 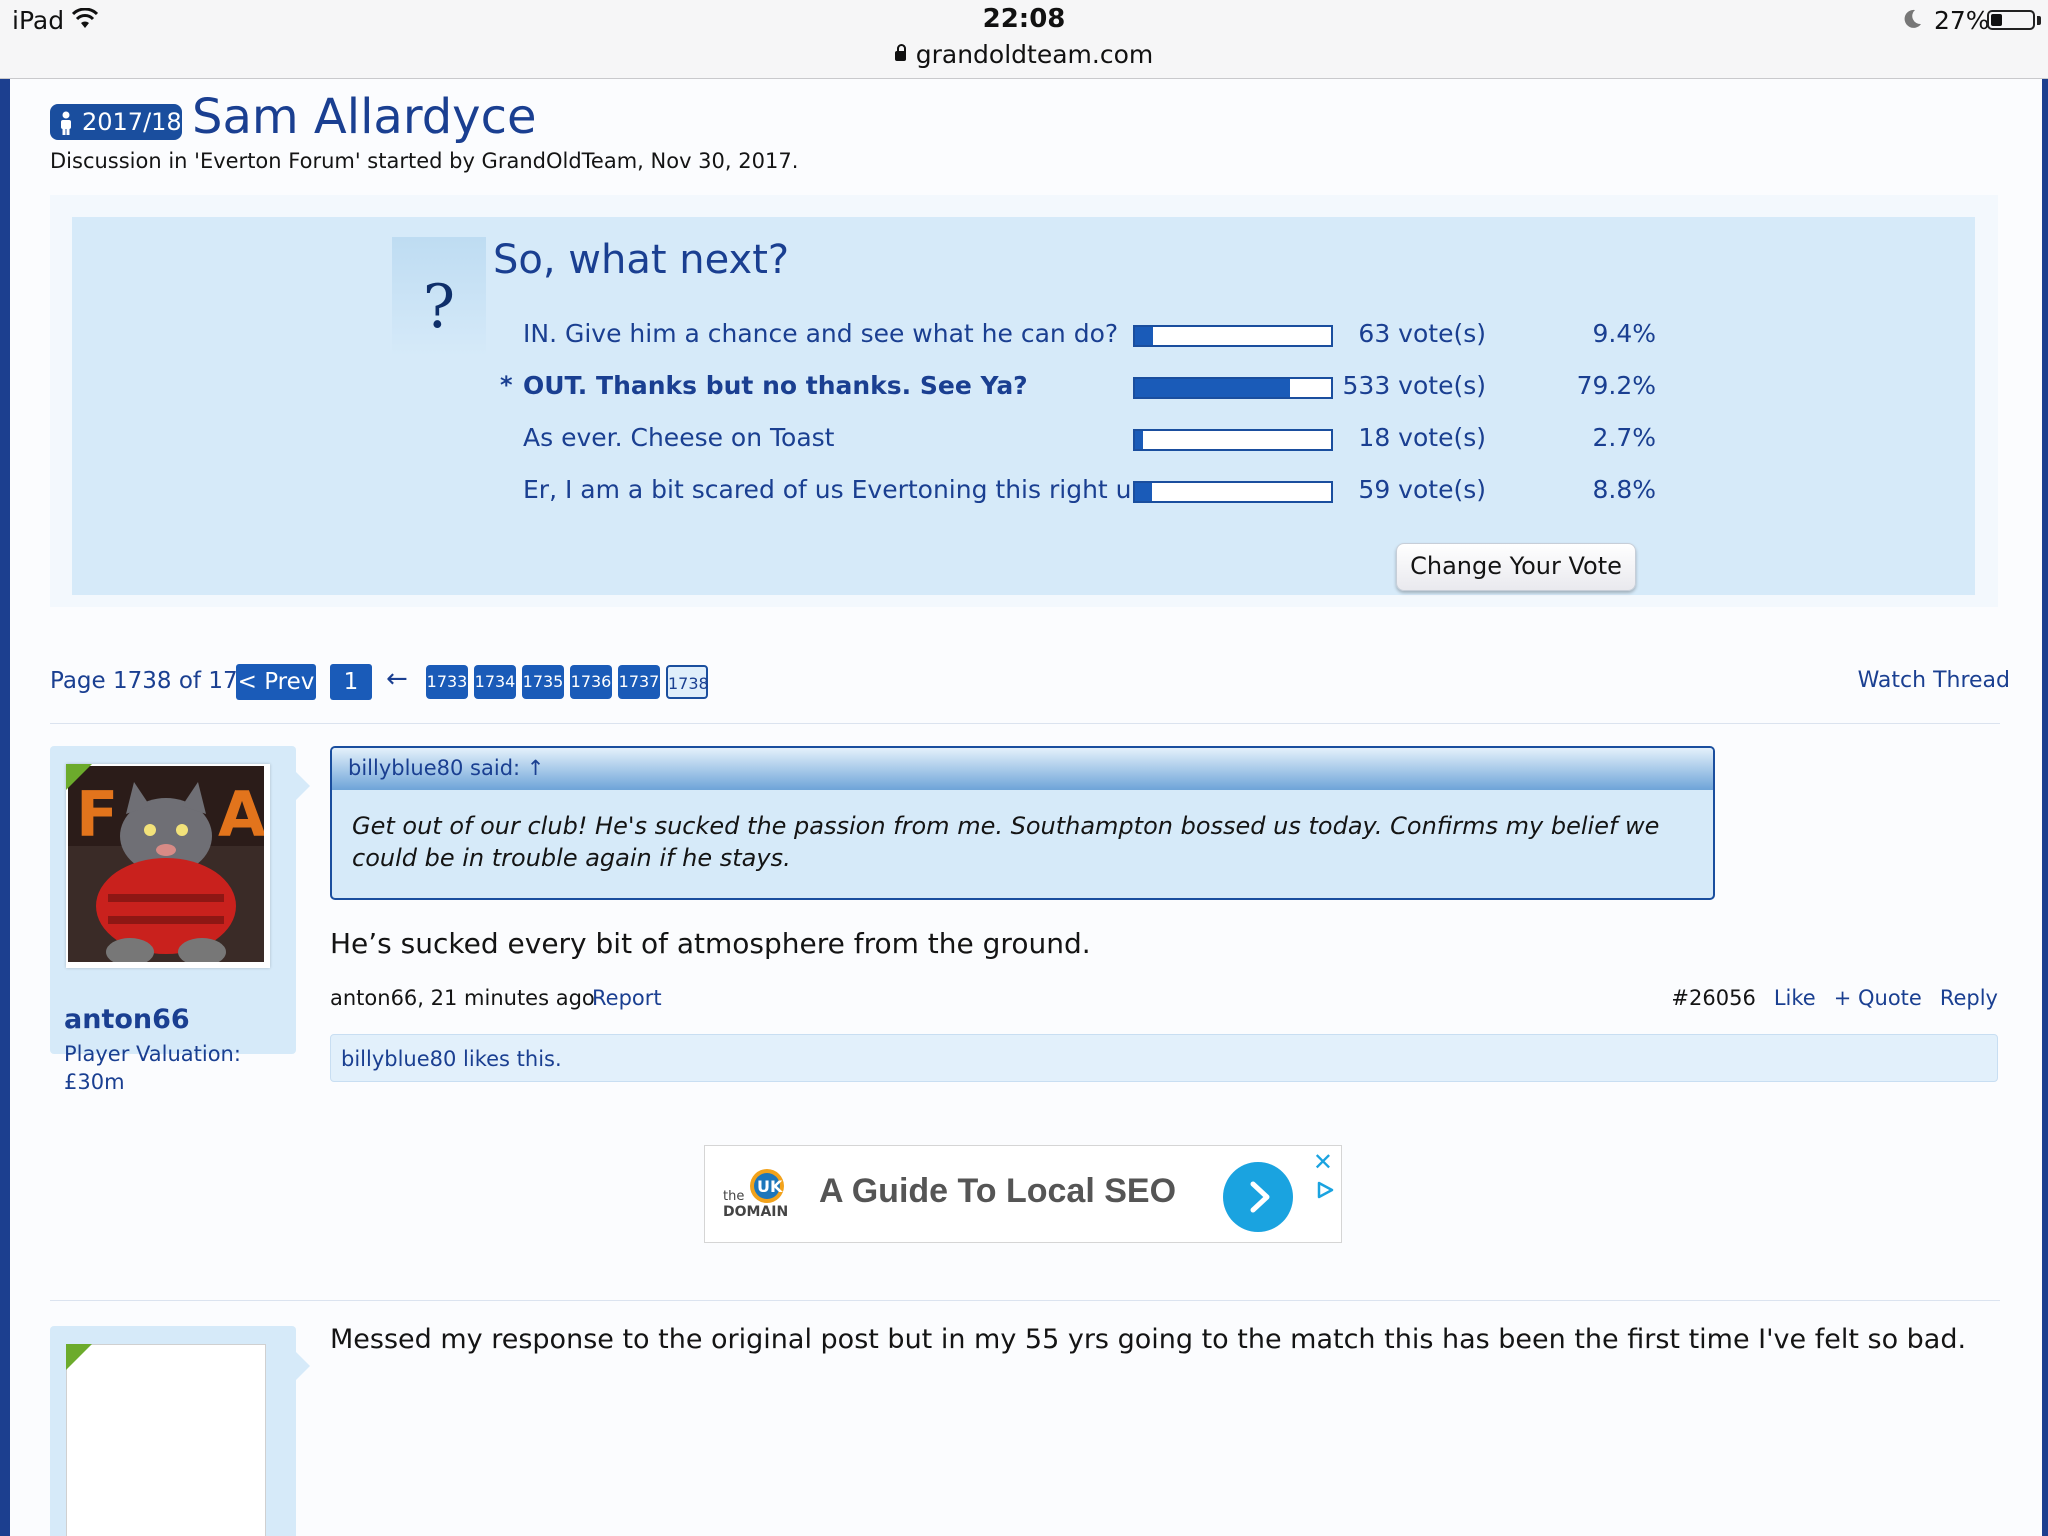 I want to click on poll-vote-count: 63 vote(s), so click(x=1422, y=333).